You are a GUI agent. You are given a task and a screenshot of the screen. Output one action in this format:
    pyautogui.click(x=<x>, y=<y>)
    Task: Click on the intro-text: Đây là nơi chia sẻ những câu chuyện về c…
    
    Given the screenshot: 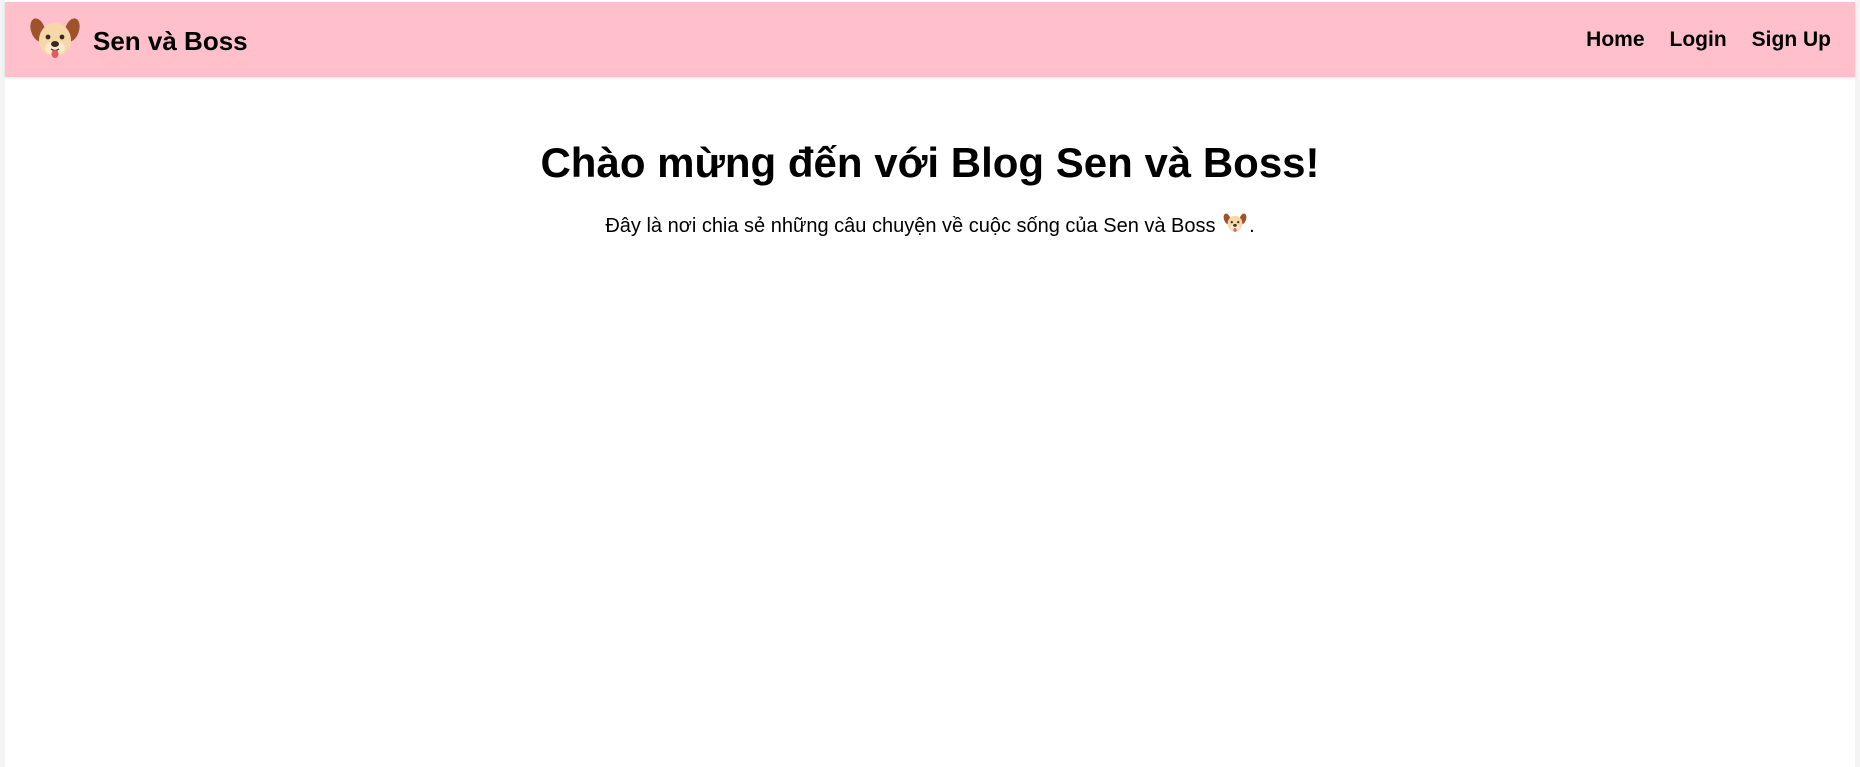 What is the action you would take?
    pyautogui.click(x=910, y=226)
    